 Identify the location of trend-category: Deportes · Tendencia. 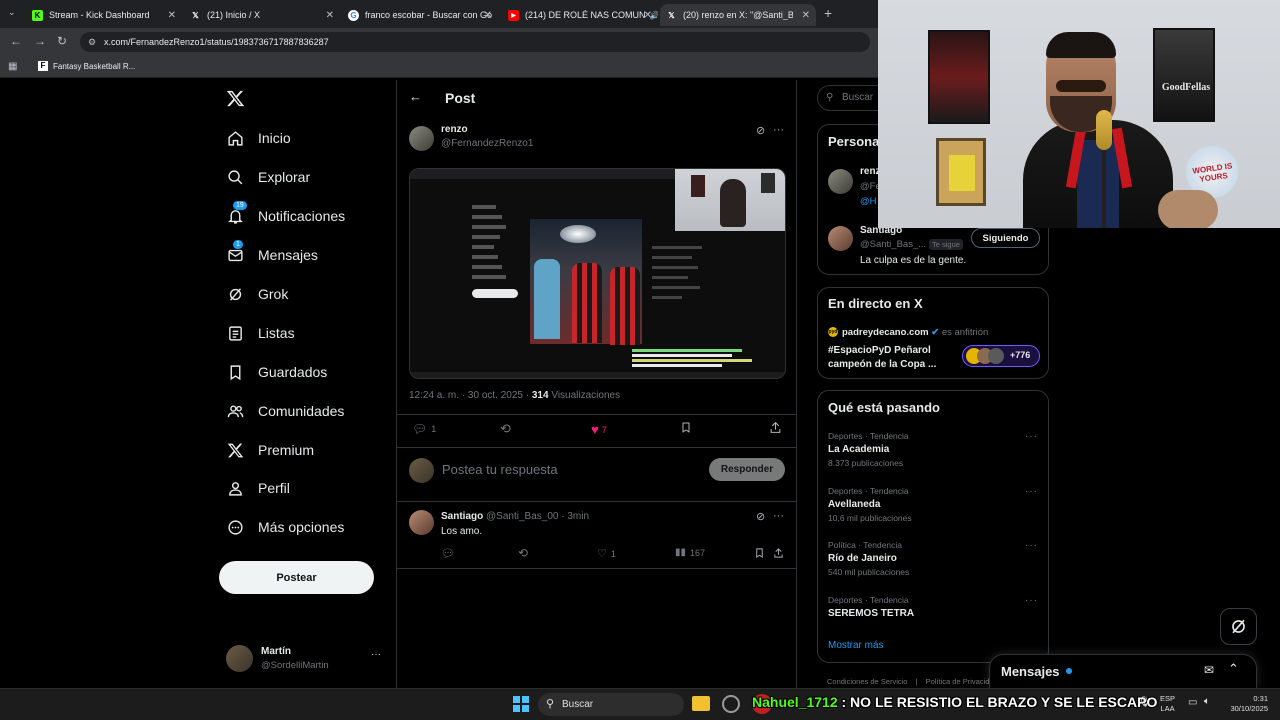
(868, 491).